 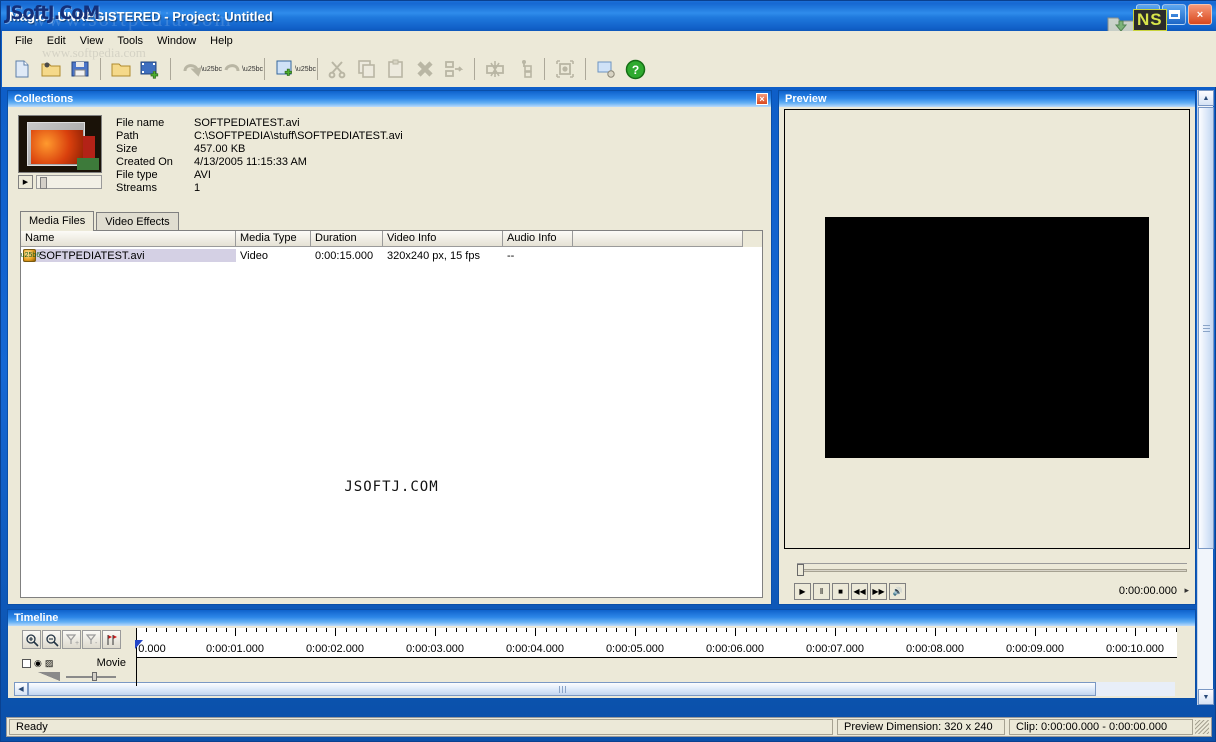 What do you see at coordinates (49, 663) in the screenshot?
I see `lock-icon: ▨` at bounding box center [49, 663].